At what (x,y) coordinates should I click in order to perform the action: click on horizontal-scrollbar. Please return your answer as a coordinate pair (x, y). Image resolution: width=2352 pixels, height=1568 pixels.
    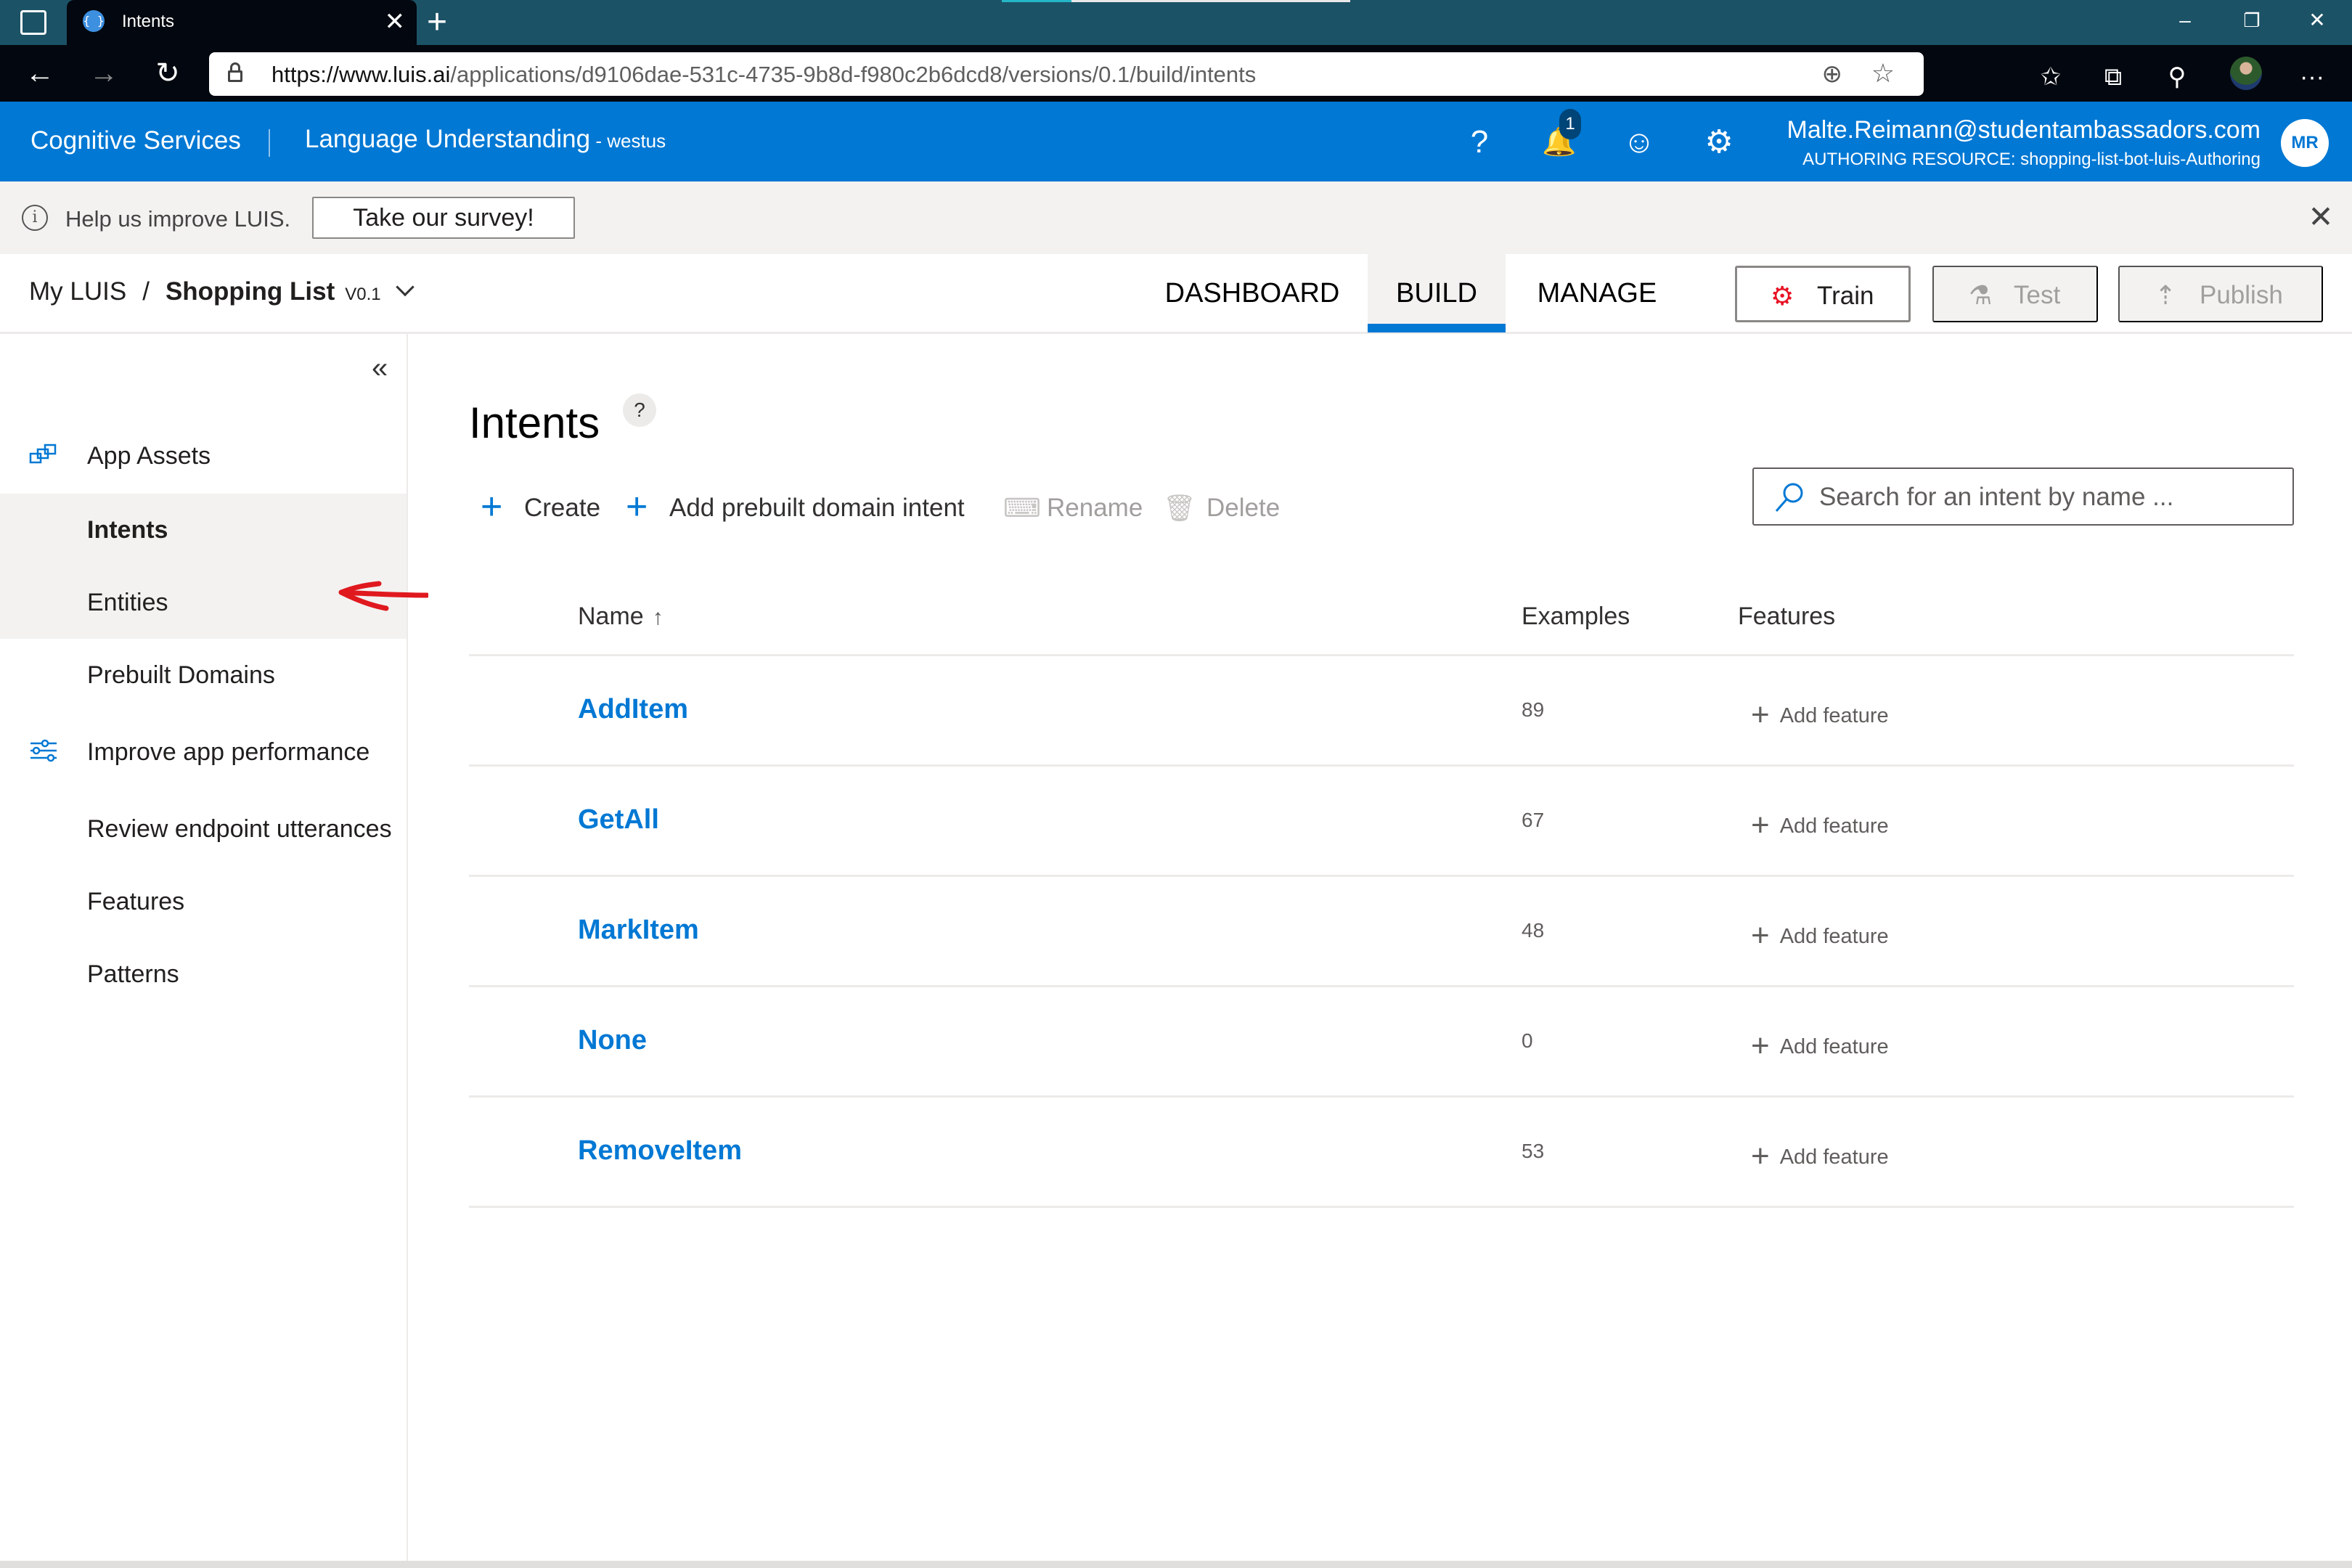
    Looking at the image, I should click on (1176, 1565).